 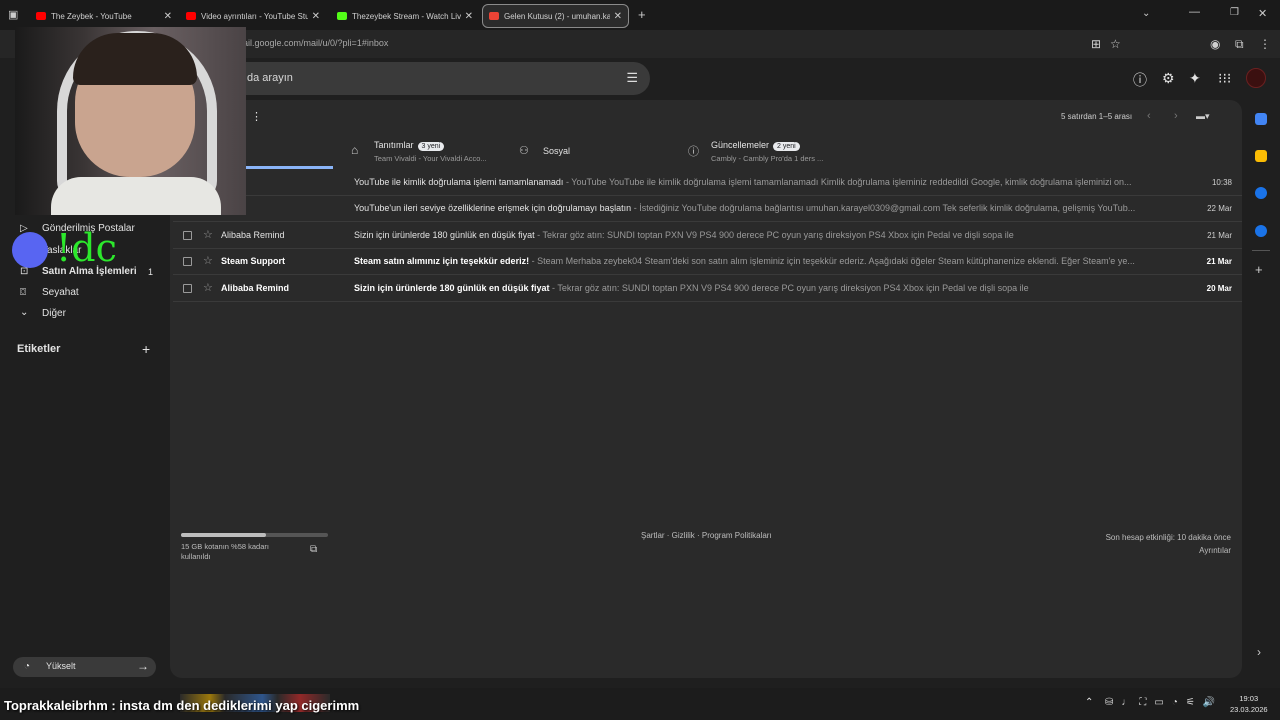 I want to click on restore-icon: ❐, so click(x=1234, y=12).